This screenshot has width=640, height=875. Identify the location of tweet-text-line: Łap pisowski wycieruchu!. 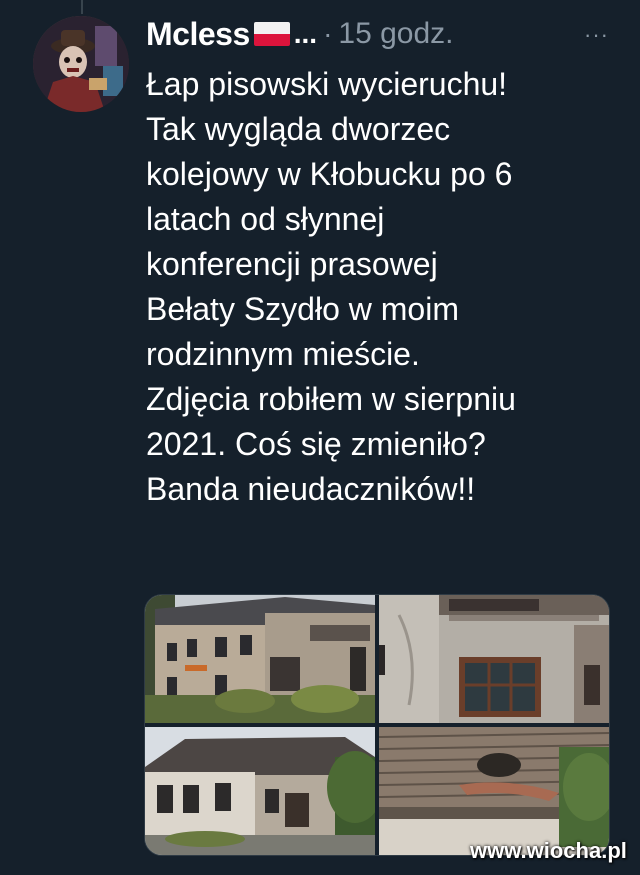
(327, 84).